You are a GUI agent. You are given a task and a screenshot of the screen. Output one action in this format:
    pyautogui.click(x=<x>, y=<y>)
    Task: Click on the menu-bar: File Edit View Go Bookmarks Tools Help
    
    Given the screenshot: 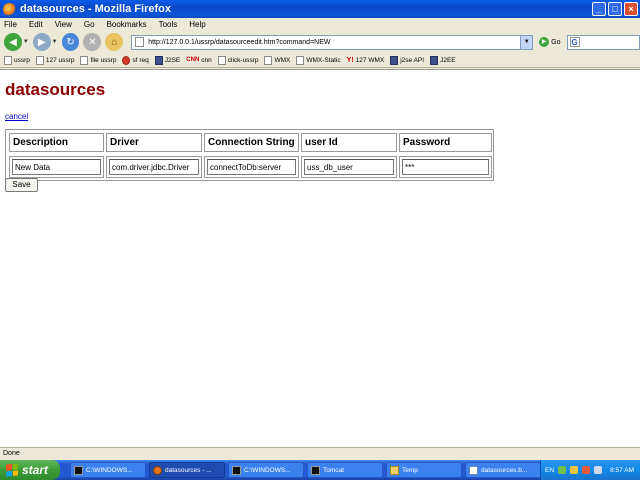 What is the action you would take?
    pyautogui.click(x=320, y=24)
    